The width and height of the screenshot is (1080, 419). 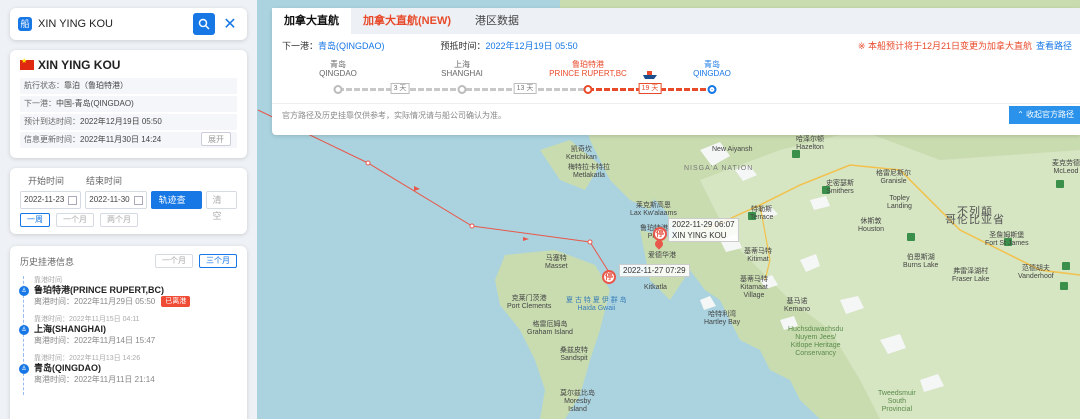 What do you see at coordinates (893, 177) in the screenshot?
I see `map-label-granisle: 格雷尼斯尔 Granisle` at bounding box center [893, 177].